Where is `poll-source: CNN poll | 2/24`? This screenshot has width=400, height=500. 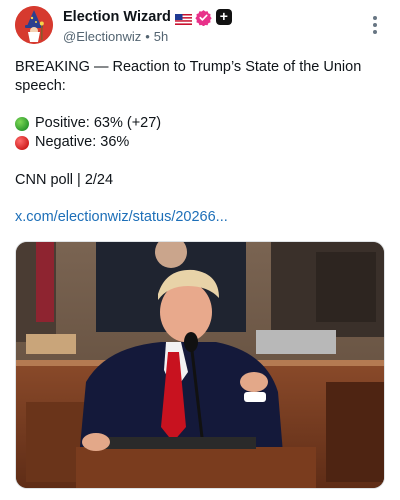 poll-source: CNN poll | 2/24 is located at coordinates (64, 180).